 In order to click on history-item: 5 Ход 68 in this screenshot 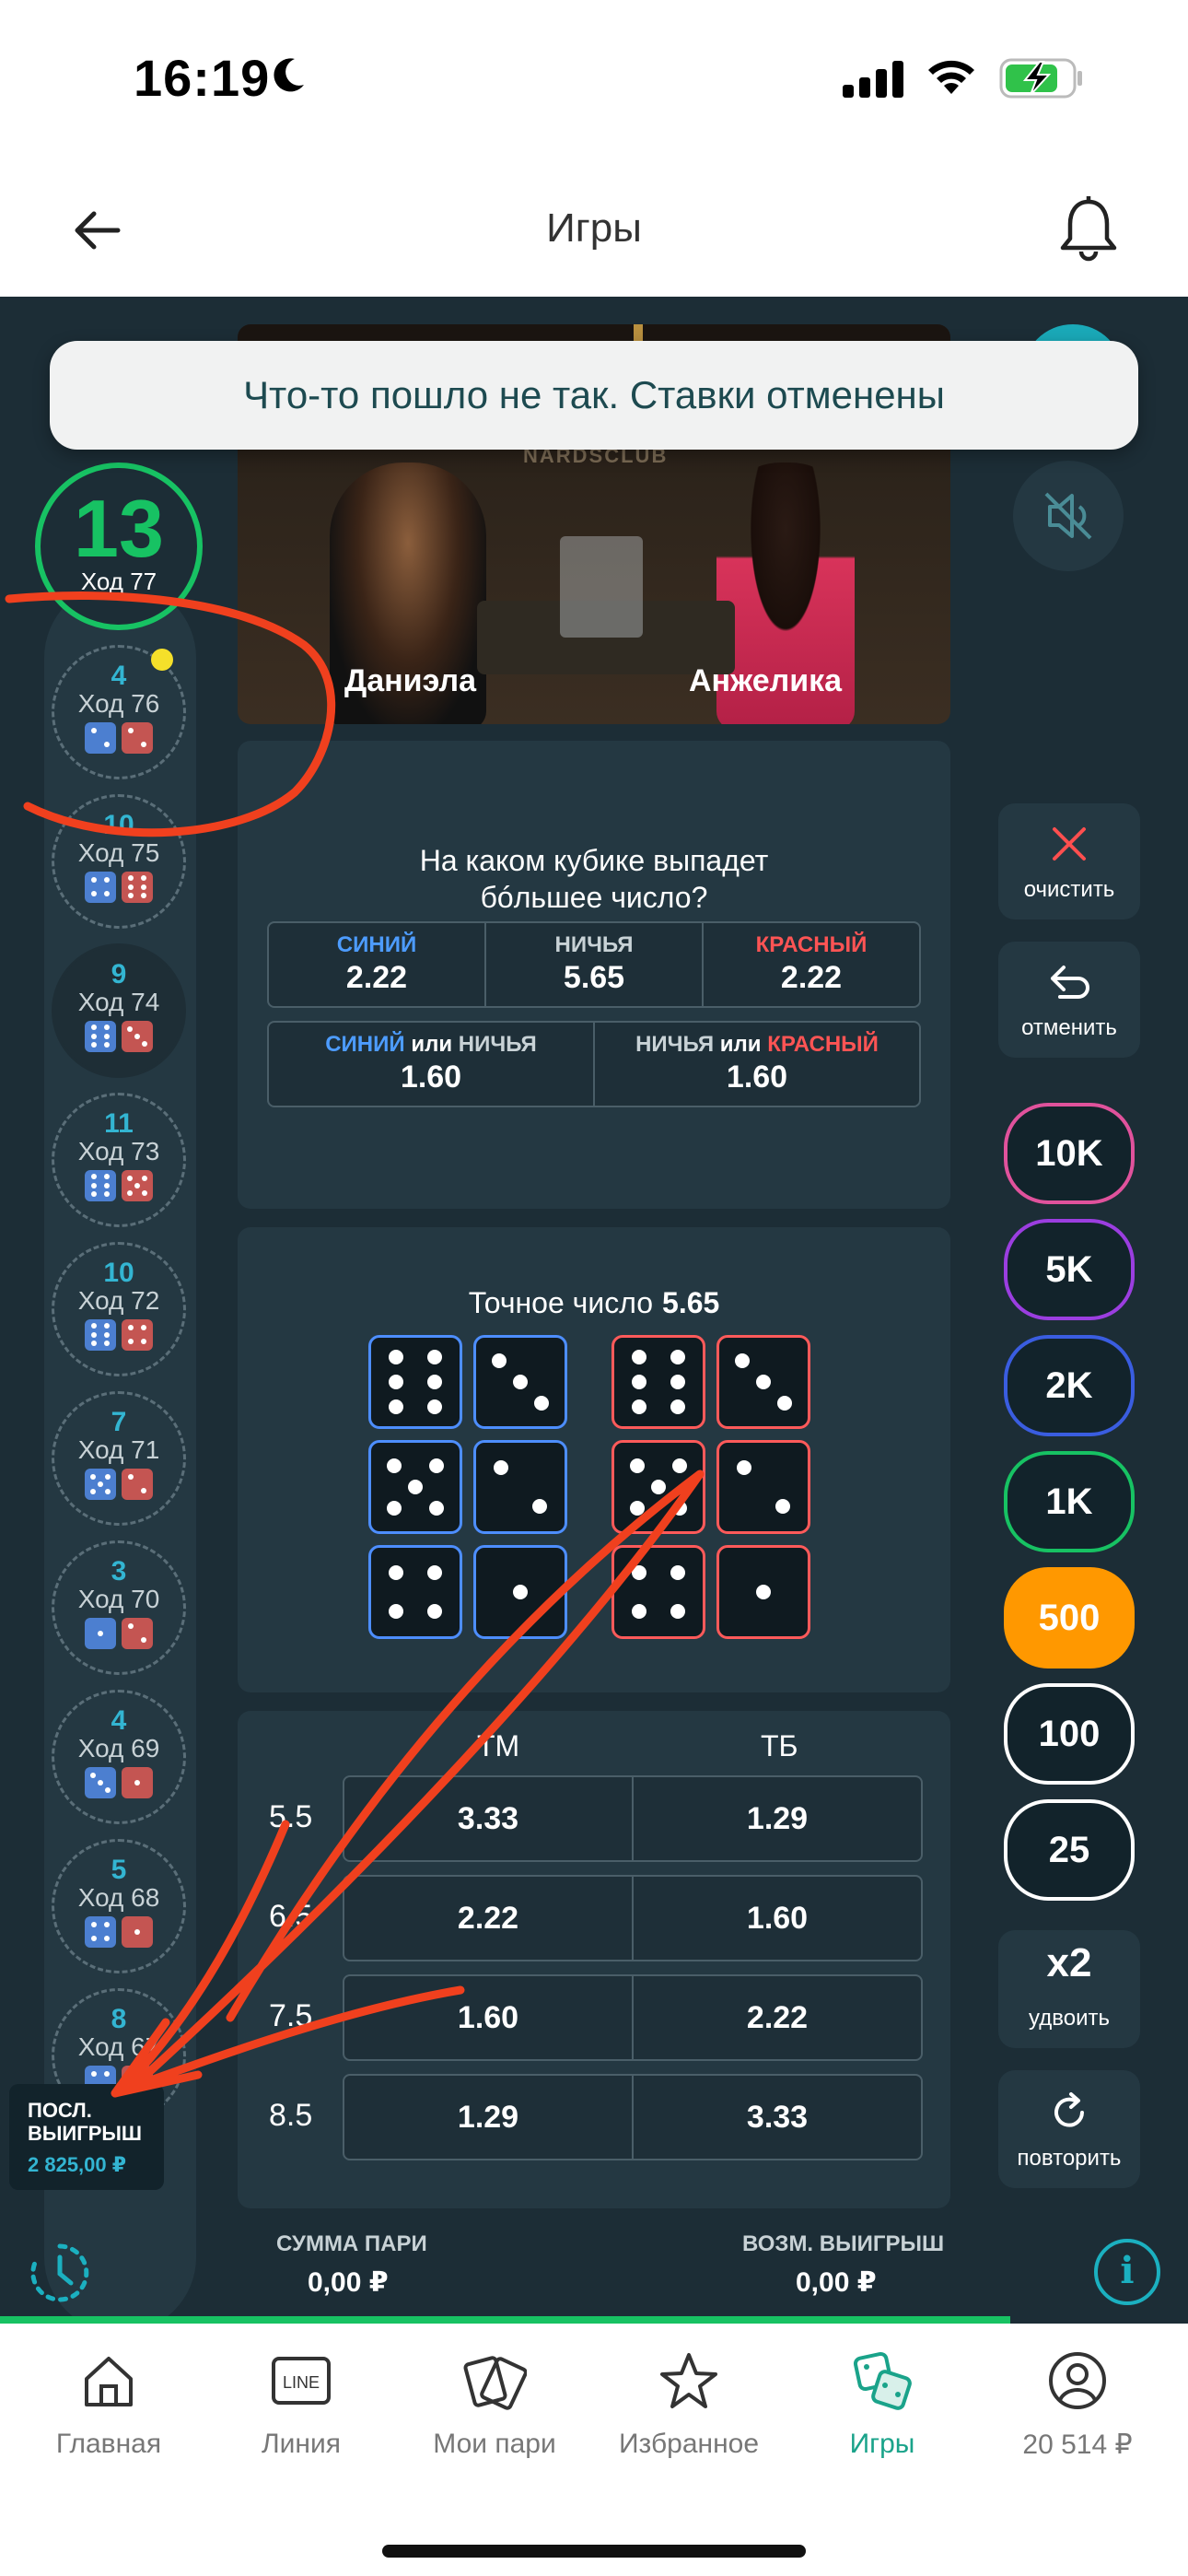, I will do `click(119, 1906)`.